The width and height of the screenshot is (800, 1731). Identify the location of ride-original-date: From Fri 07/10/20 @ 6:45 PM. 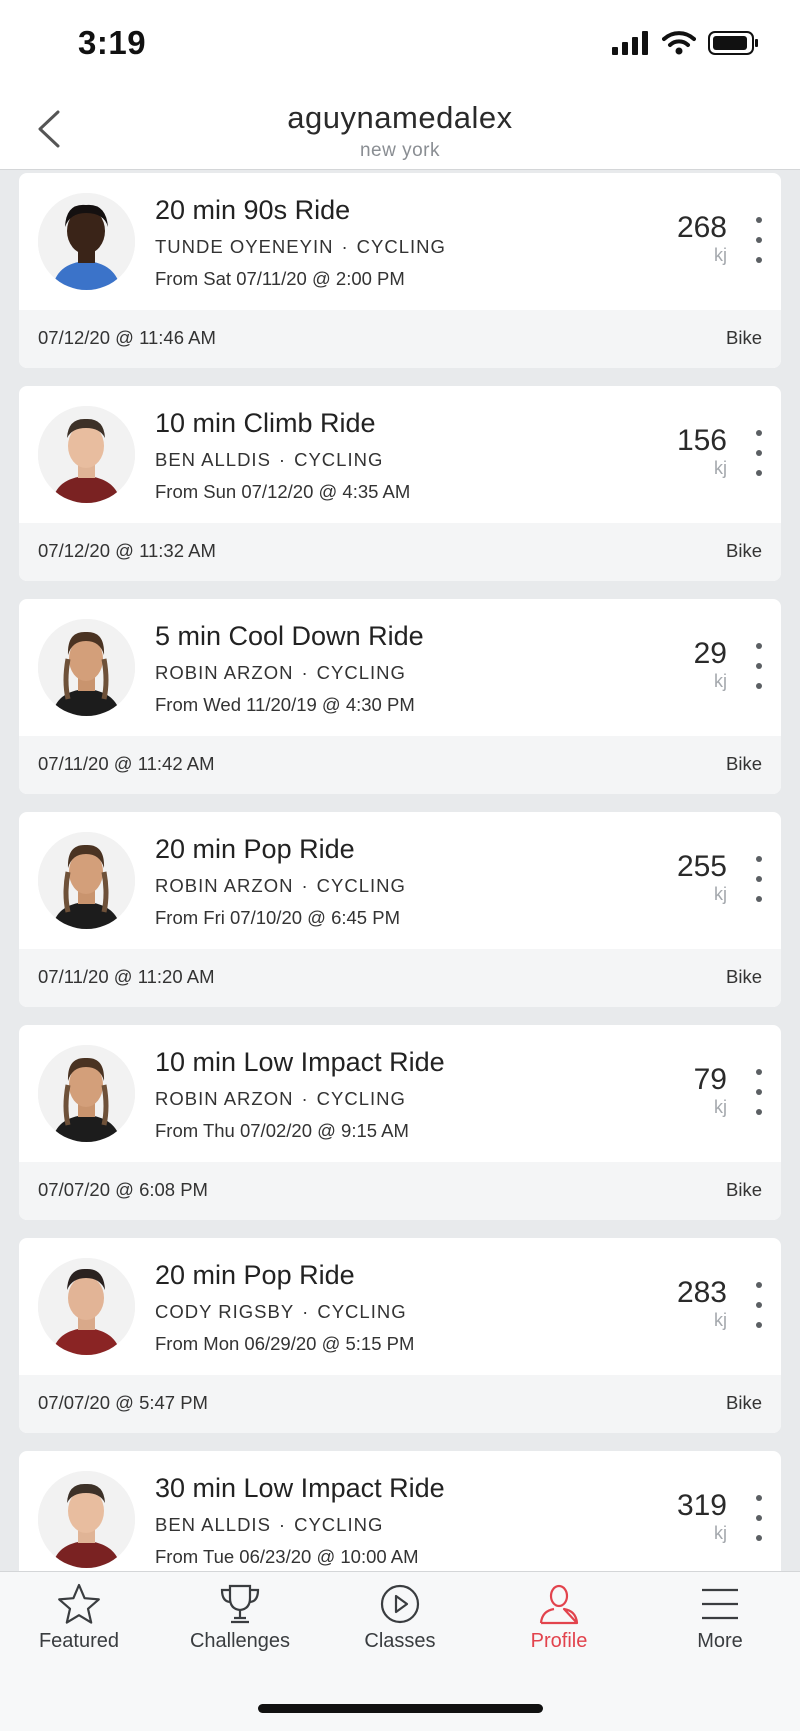
(277, 917).